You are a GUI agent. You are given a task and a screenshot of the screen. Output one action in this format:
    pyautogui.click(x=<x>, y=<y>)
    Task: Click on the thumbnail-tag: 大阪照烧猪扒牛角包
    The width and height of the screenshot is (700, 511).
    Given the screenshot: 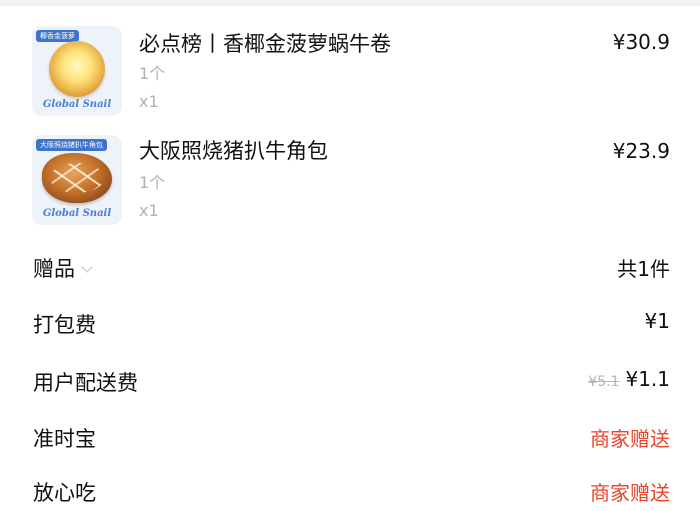 What is the action you would take?
    pyautogui.click(x=71, y=145)
    